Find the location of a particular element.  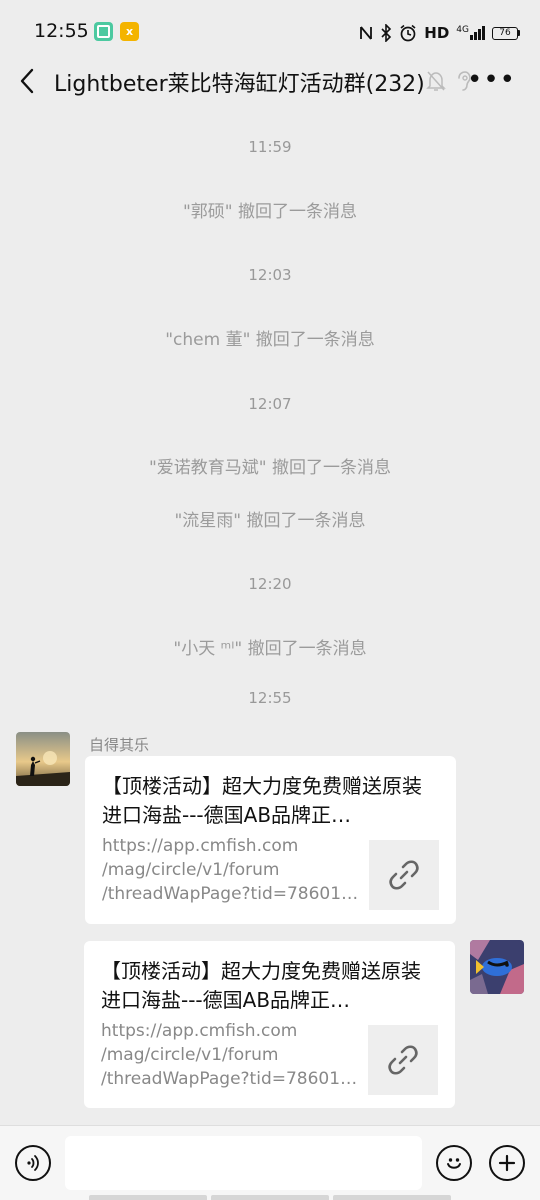

alarm-icon is located at coordinates (408, 33).